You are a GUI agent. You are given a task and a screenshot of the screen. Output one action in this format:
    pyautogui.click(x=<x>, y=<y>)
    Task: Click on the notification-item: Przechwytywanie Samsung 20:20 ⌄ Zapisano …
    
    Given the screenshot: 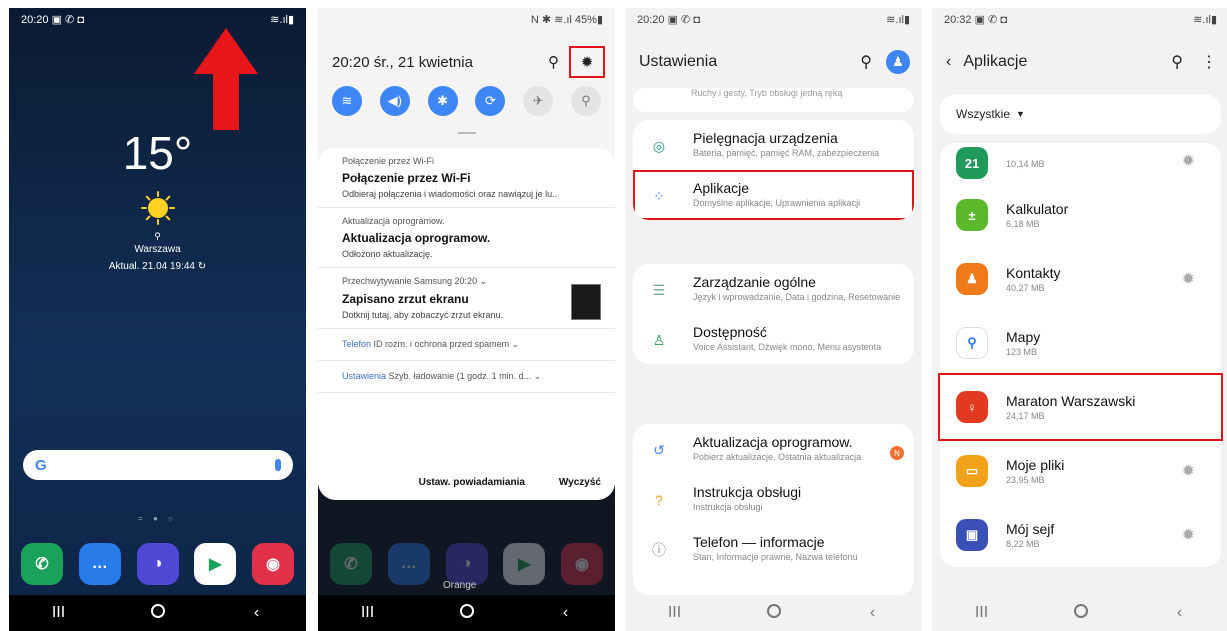 What is the action you would take?
    pyautogui.click(x=466, y=298)
    